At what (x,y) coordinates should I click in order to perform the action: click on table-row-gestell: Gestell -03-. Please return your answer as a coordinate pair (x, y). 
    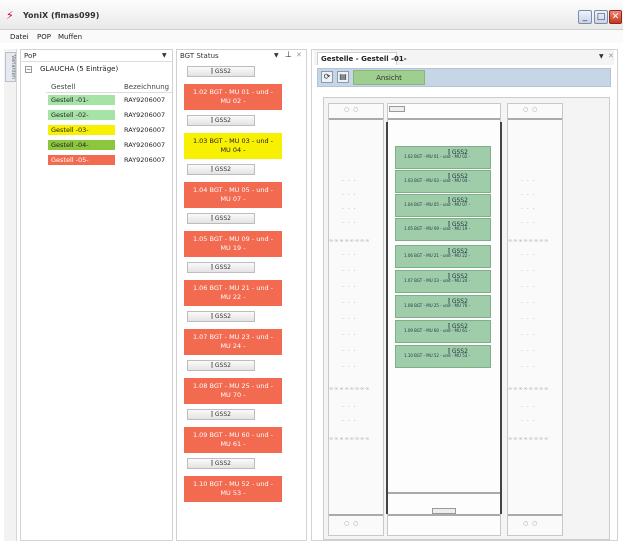
    Looking at the image, I should click on (81, 130).